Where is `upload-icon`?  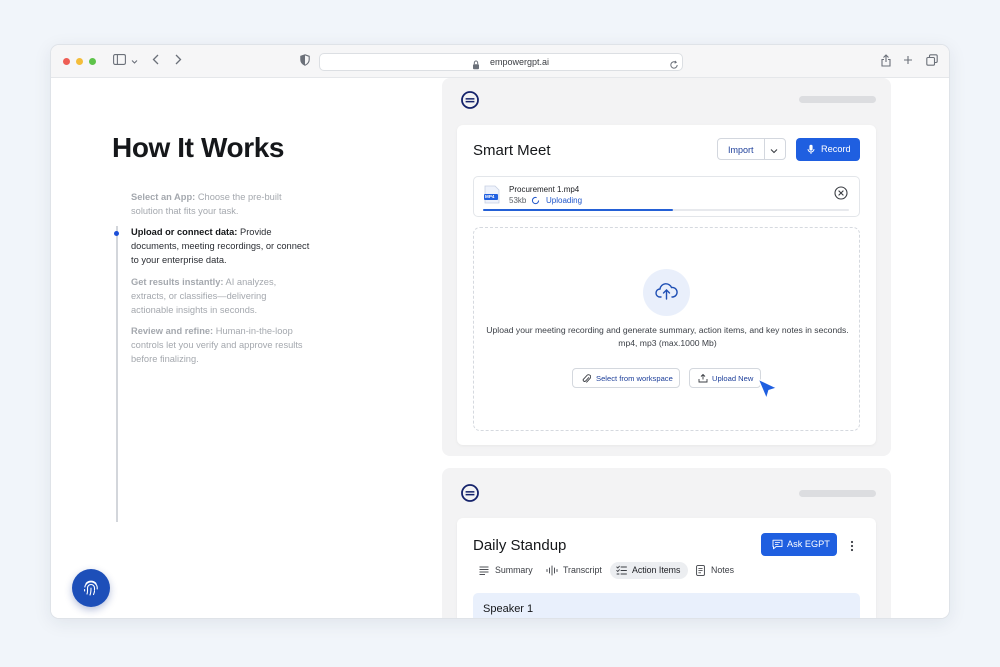 upload-icon is located at coordinates (703, 378).